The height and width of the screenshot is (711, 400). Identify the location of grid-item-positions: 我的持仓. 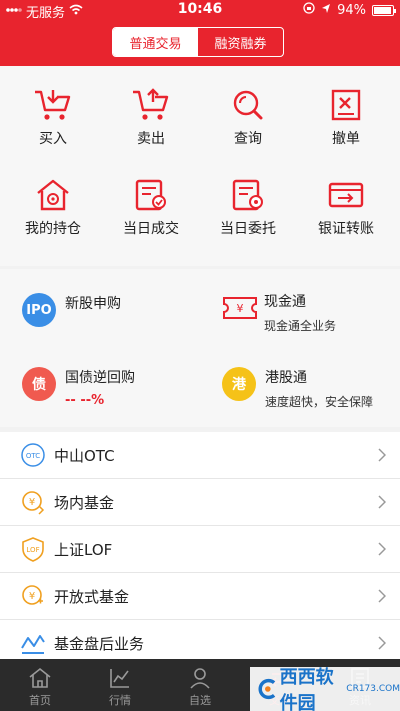
(53, 201).